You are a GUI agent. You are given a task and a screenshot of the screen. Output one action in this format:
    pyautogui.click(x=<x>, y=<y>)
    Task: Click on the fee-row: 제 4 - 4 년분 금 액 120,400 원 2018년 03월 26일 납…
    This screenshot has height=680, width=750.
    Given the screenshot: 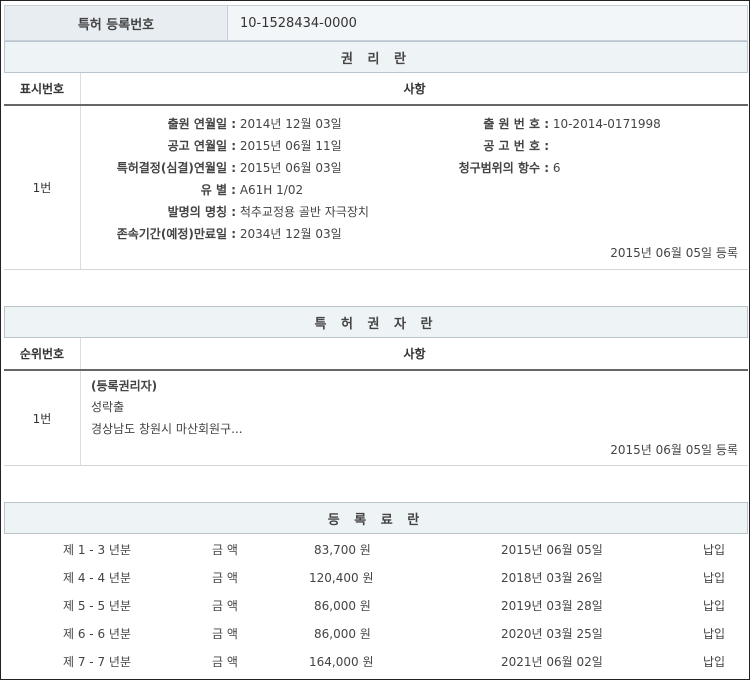 What is the action you would take?
    pyautogui.click(x=376, y=577)
    